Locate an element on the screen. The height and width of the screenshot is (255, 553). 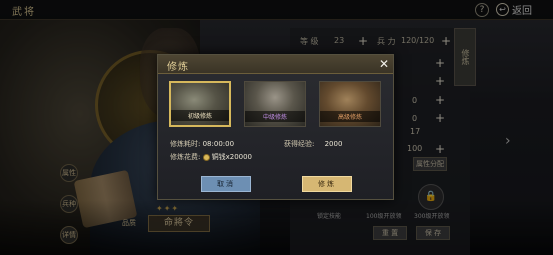
duration-label: 修炼耗时: is located at coordinates (185, 144).